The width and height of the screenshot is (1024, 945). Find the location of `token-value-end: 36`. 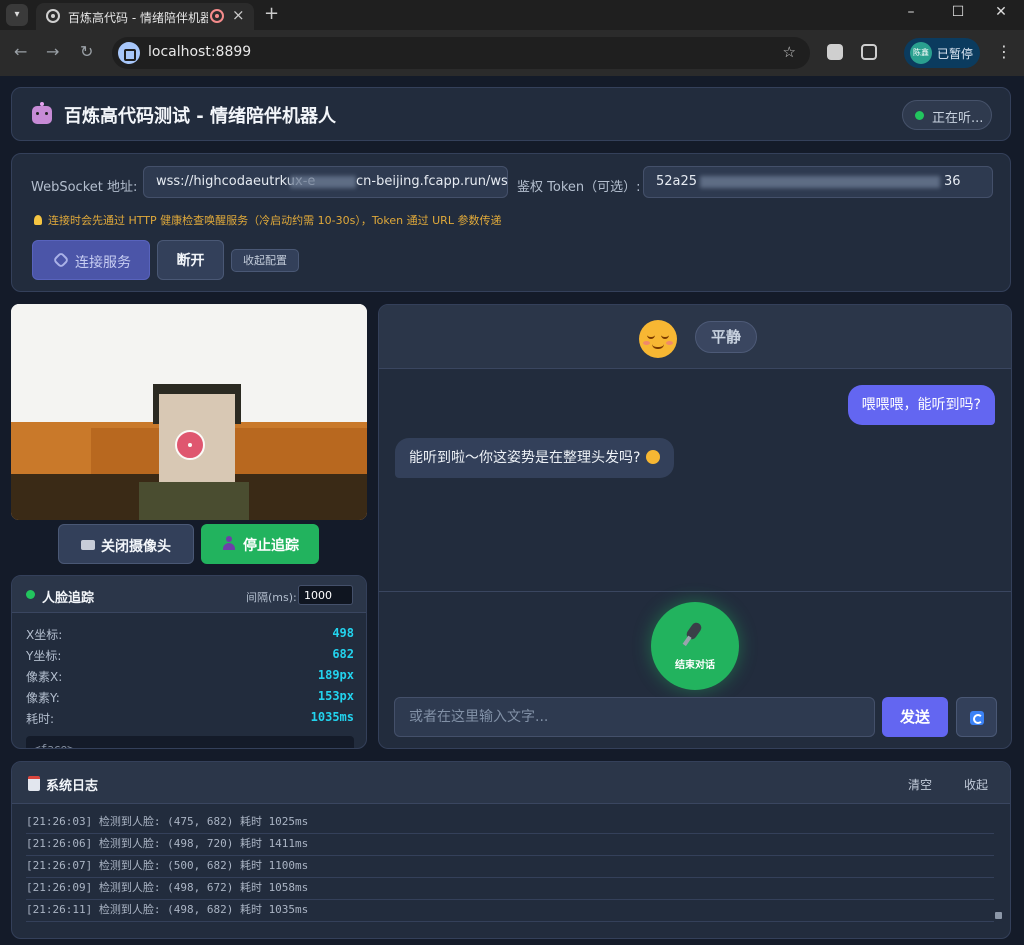

token-value-end: 36 is located at coordinates (952, 181).